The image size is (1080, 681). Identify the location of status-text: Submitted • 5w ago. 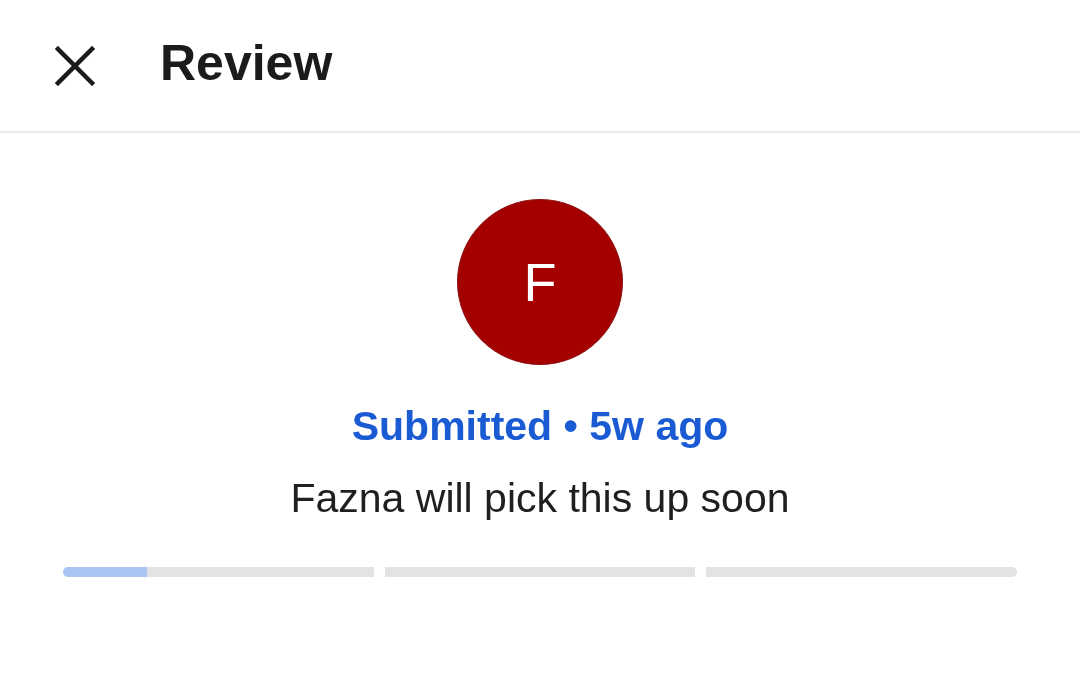
(540, 426).